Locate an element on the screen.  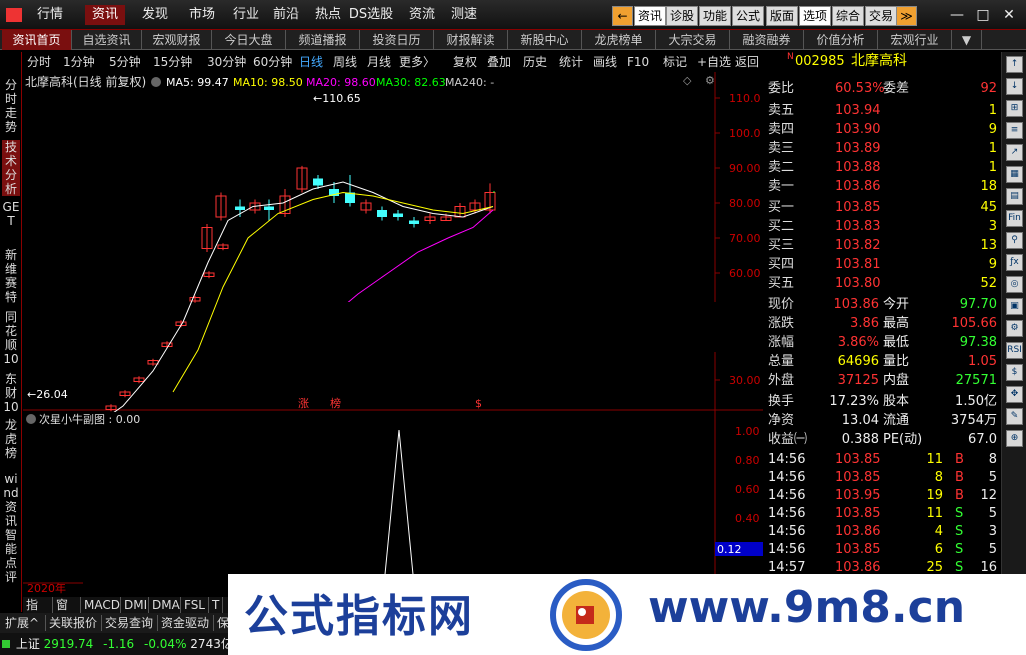
side-icon-8: Fin is located at coordinates (1014, 218).